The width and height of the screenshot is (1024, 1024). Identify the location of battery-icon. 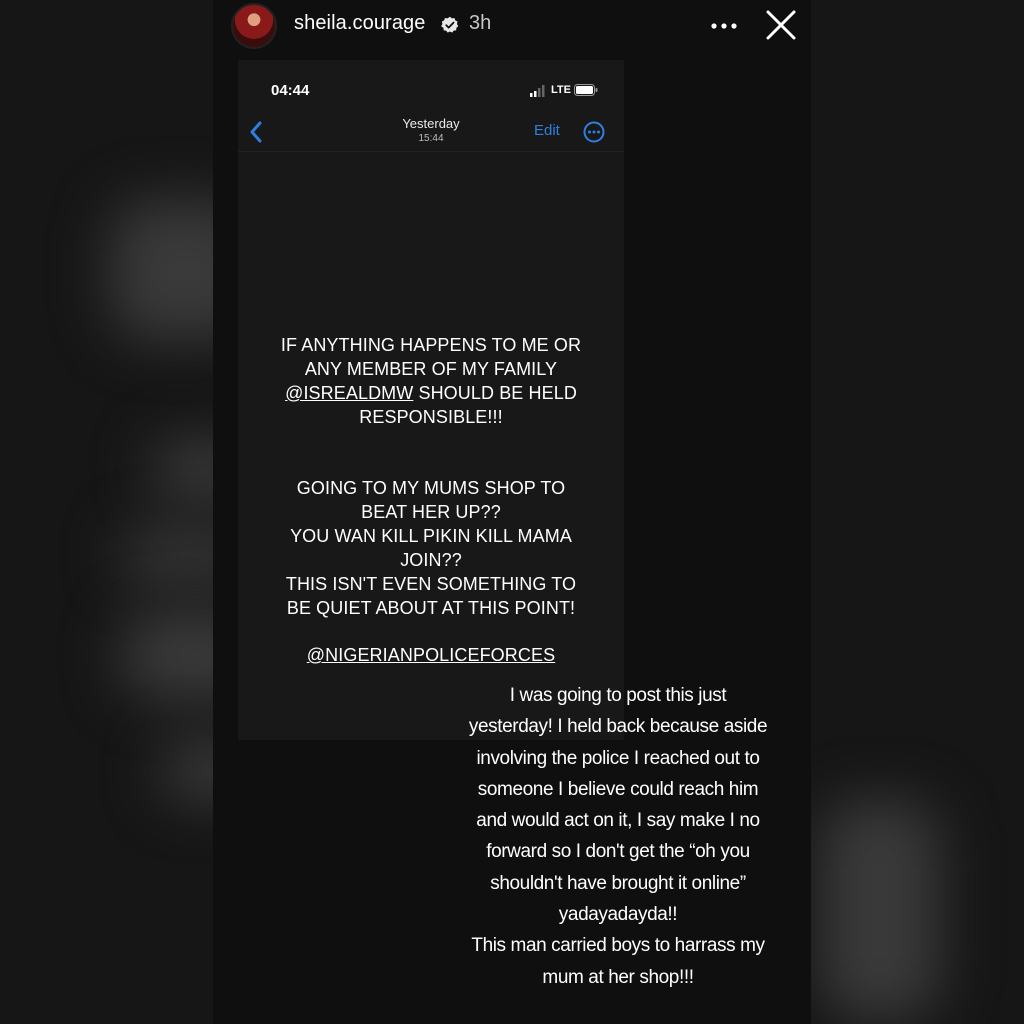
(586, 90).